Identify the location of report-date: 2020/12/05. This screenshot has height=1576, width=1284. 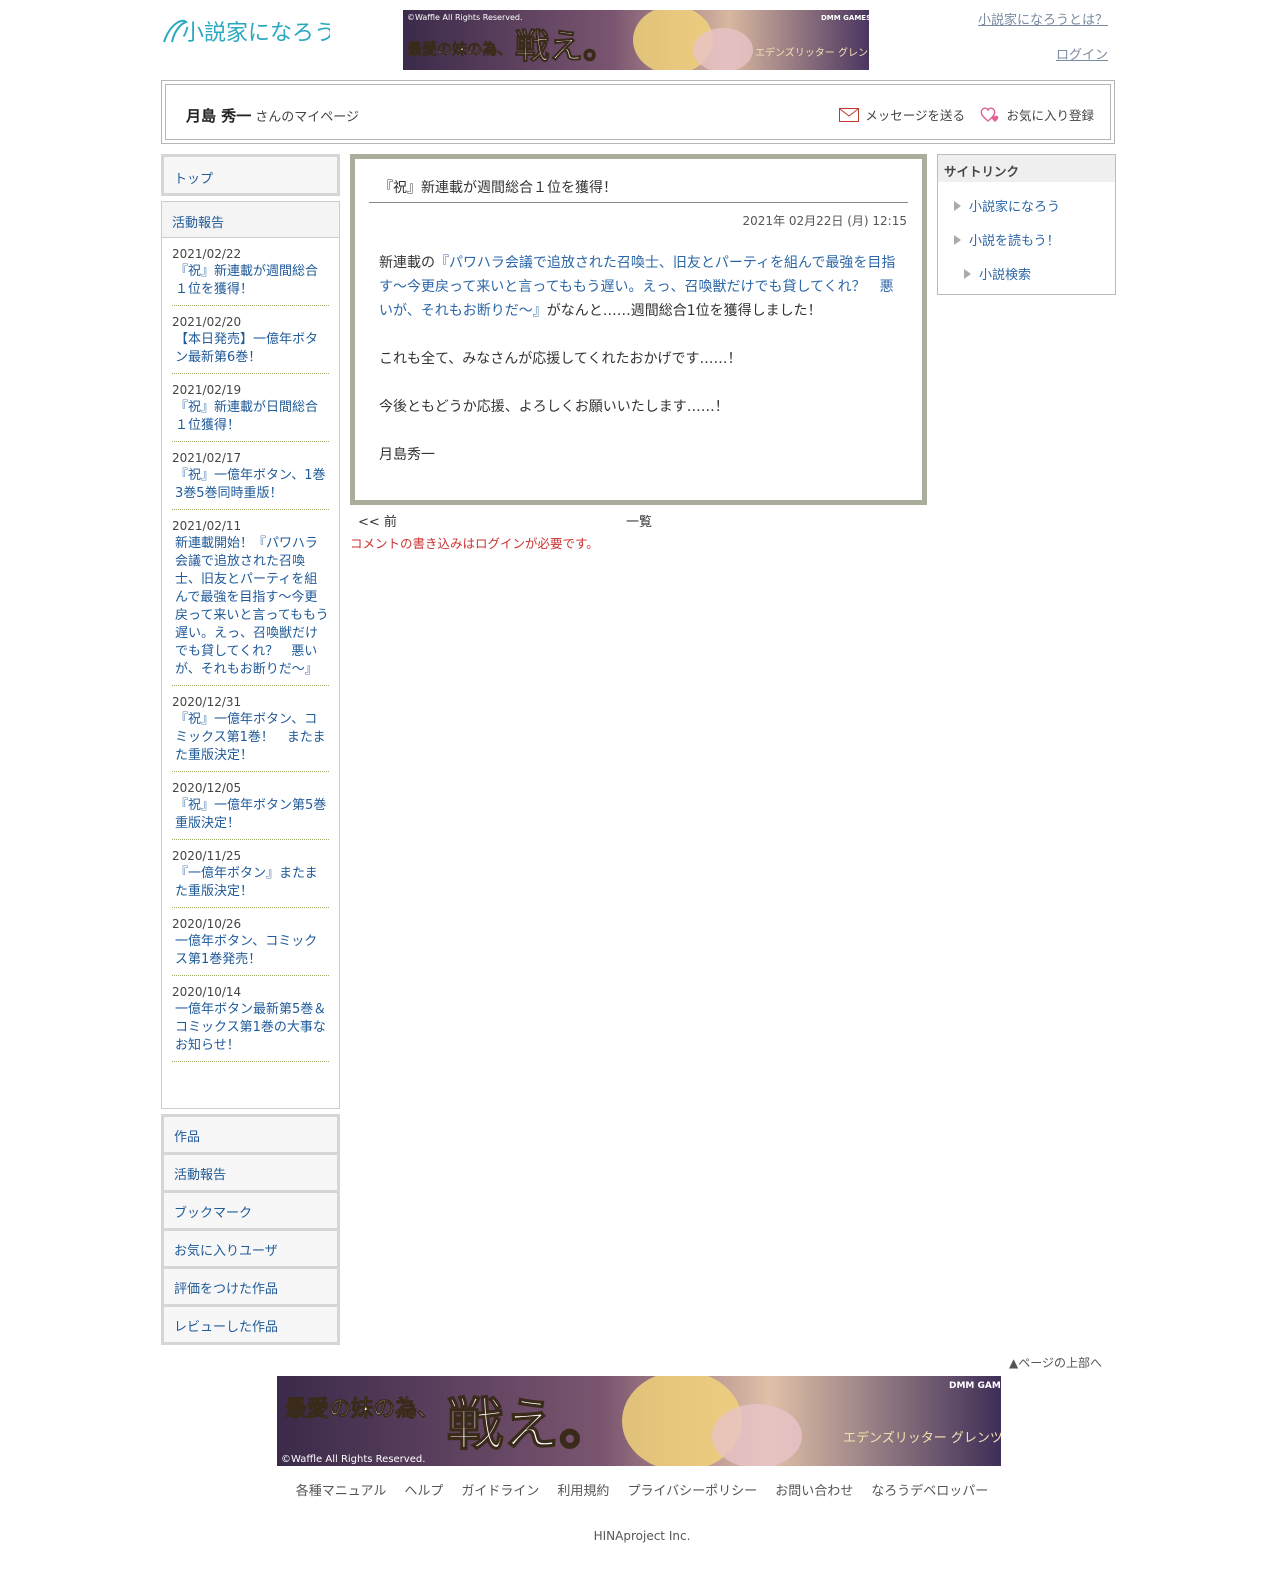
(207, 788).